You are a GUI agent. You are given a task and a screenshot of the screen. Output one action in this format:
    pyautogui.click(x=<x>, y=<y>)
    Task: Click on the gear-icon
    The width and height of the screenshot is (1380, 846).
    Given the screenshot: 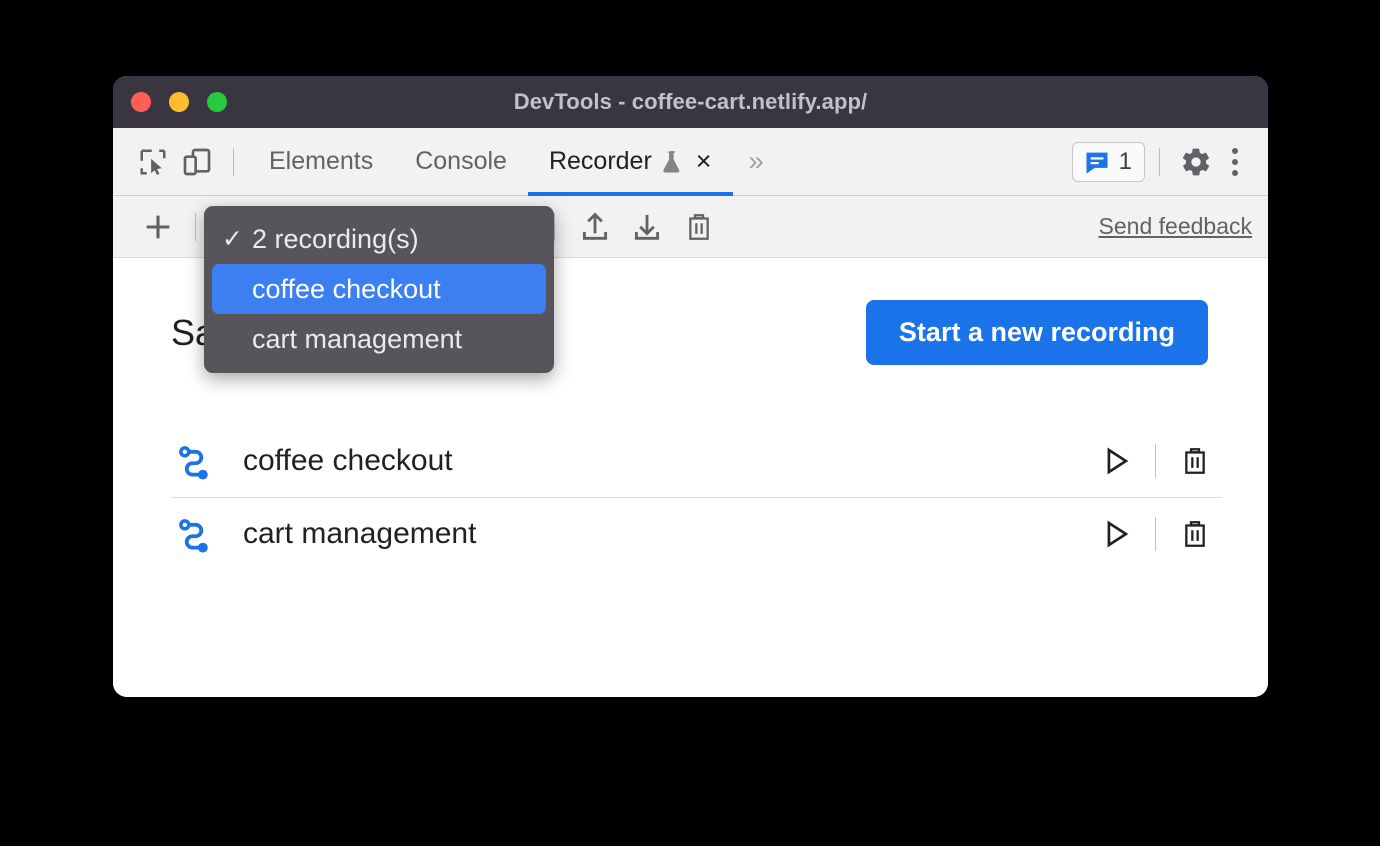 What is the action you would take?
    pyautogui.click(x=1196, y=161)
    